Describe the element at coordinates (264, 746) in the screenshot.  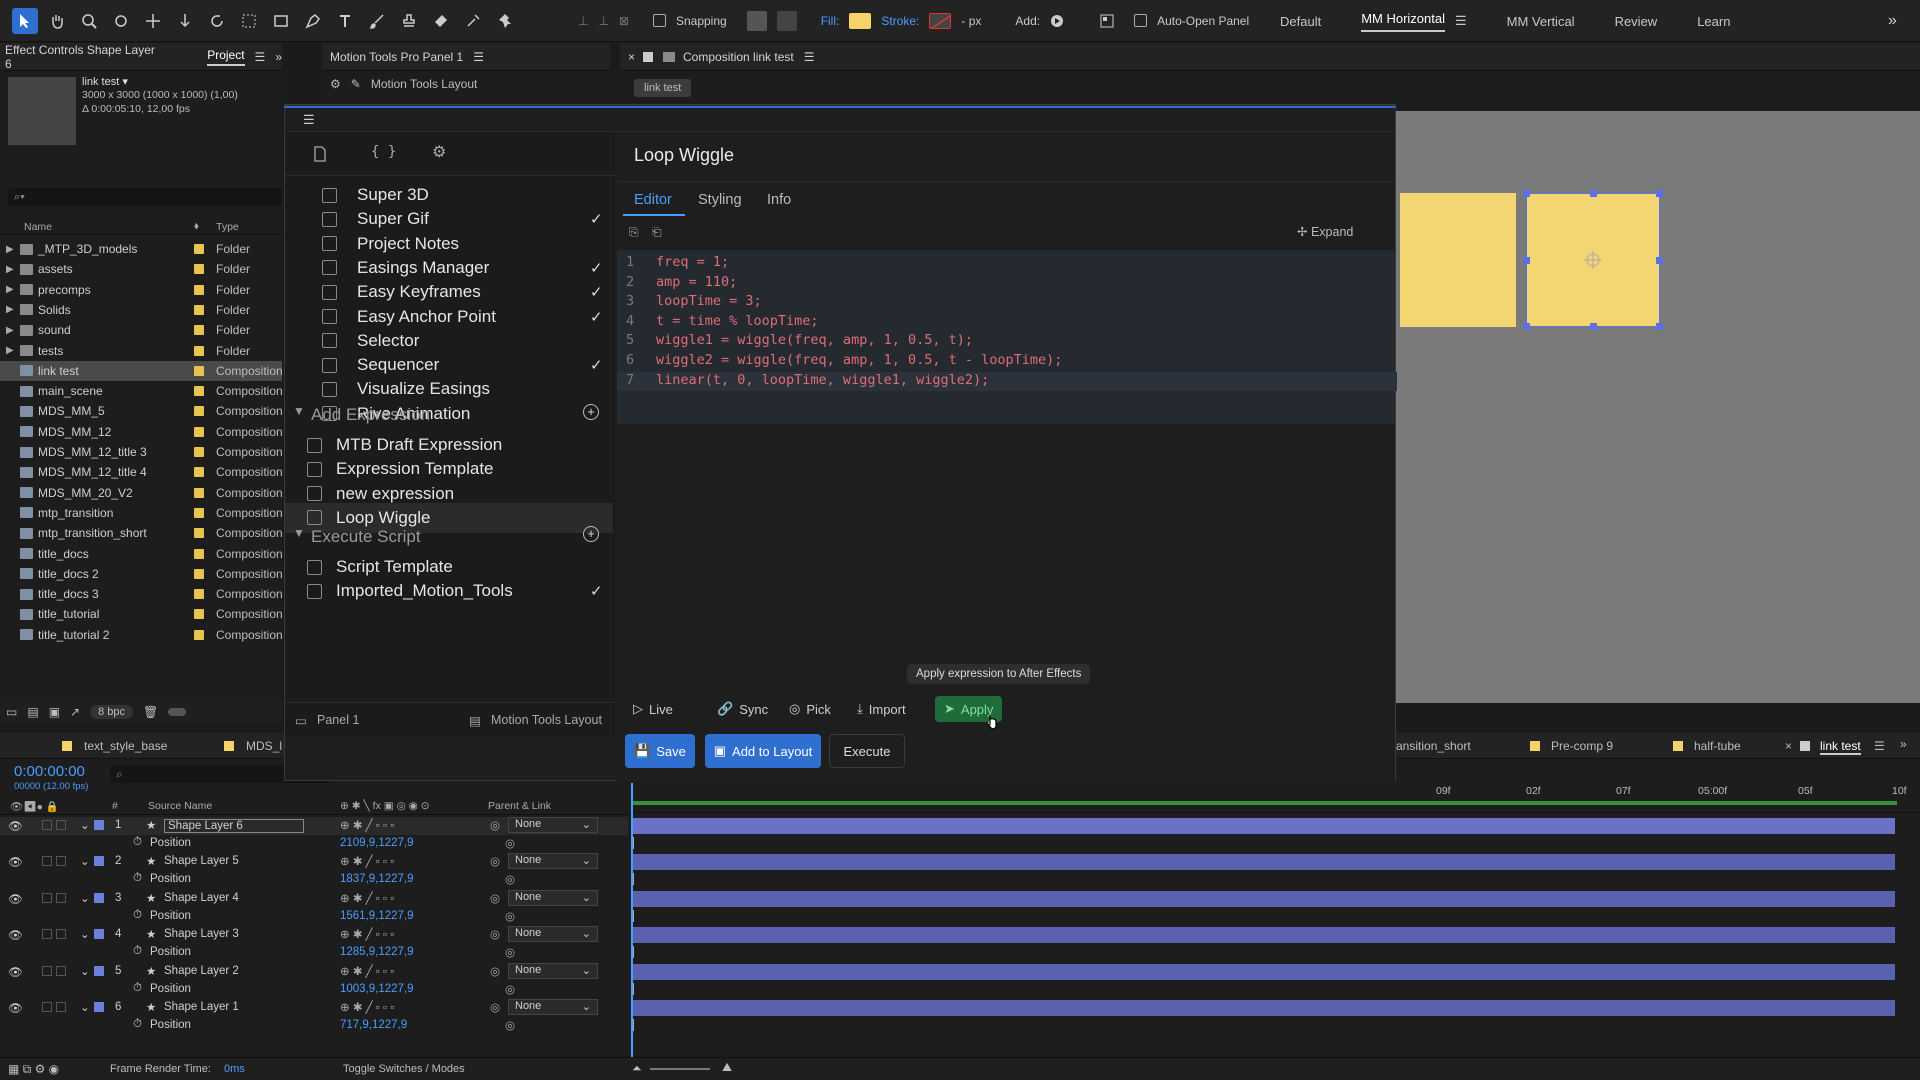
I see `timeline-tab-mds: MDS_l` at that location.